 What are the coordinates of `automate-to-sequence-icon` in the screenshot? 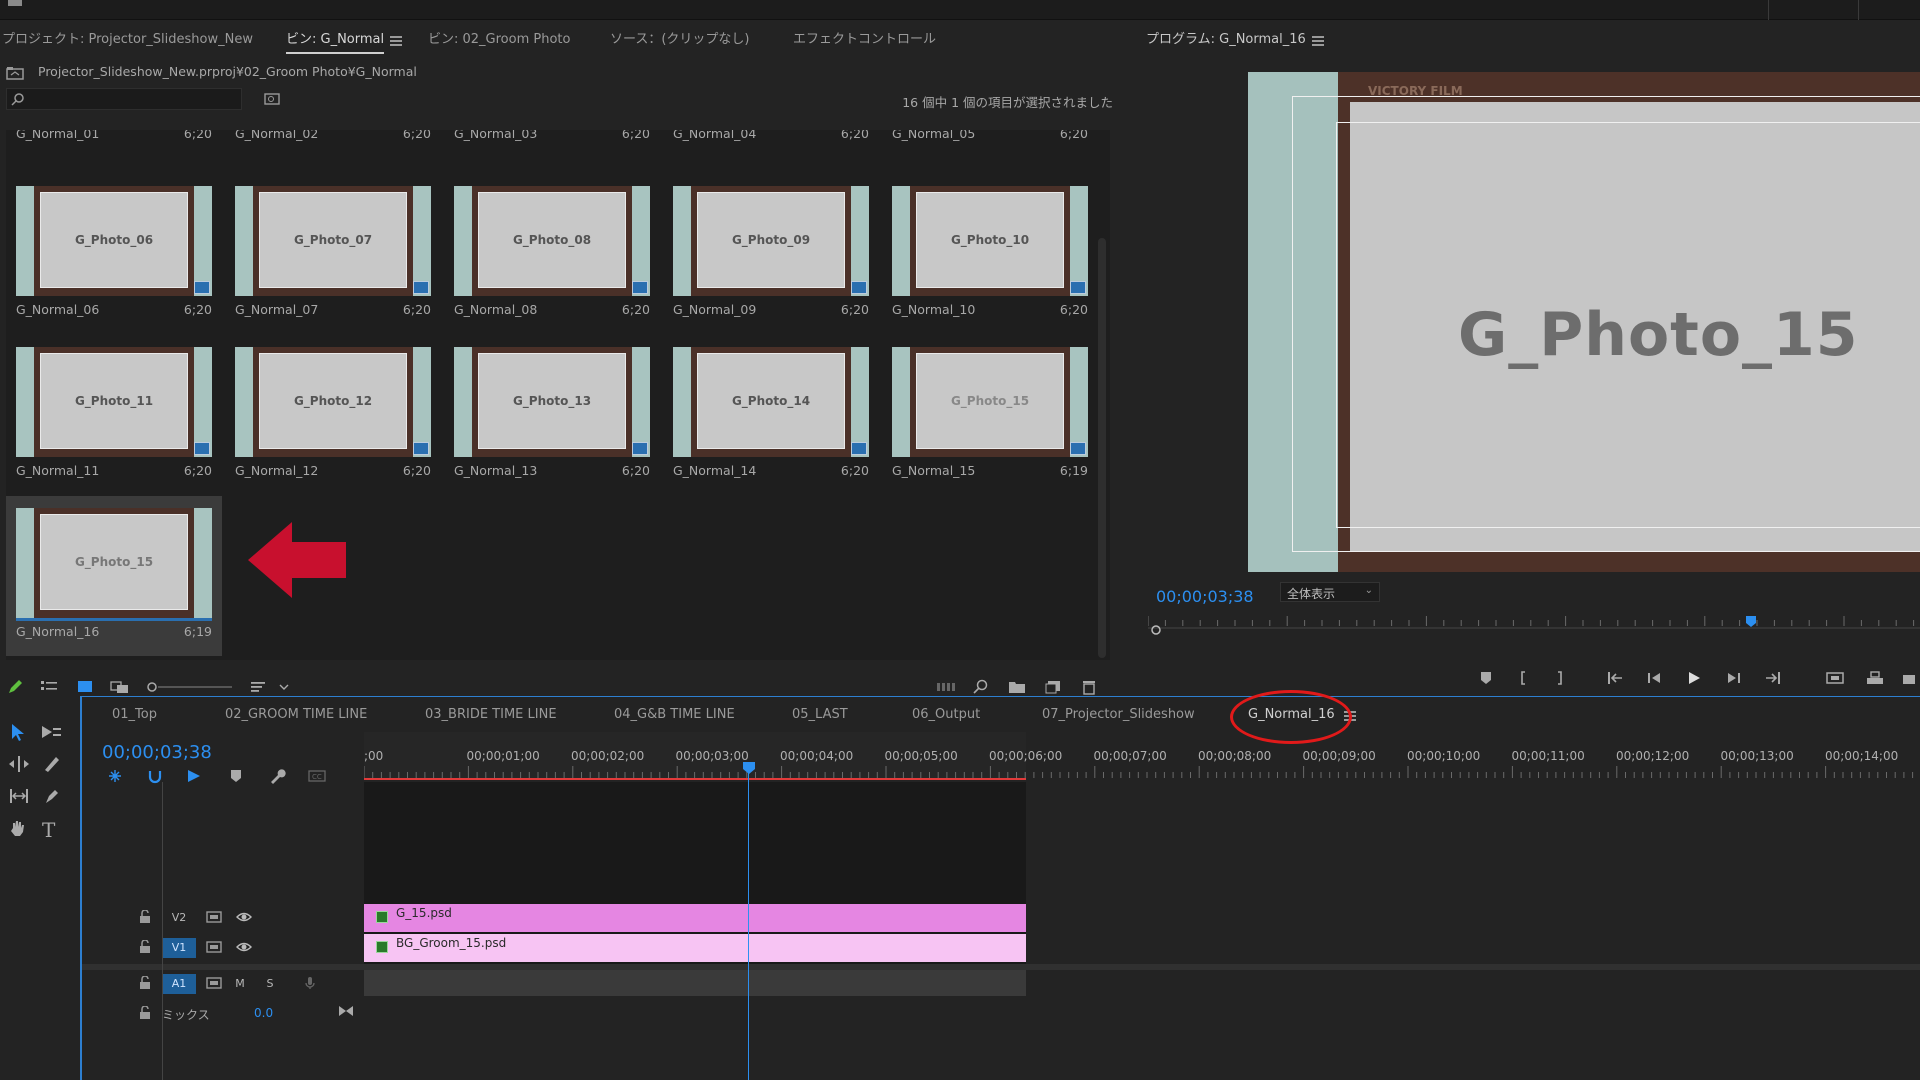 It's located at (946, 687).